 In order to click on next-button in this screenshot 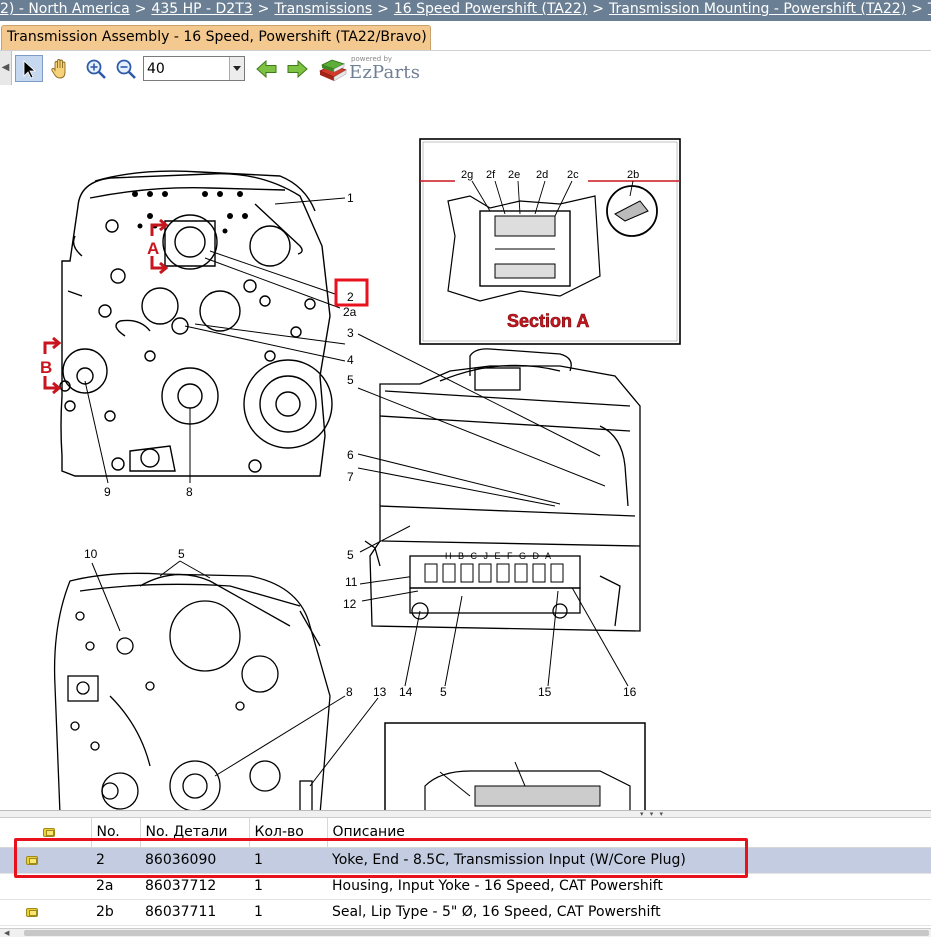, I will do `click(297, 68)`.